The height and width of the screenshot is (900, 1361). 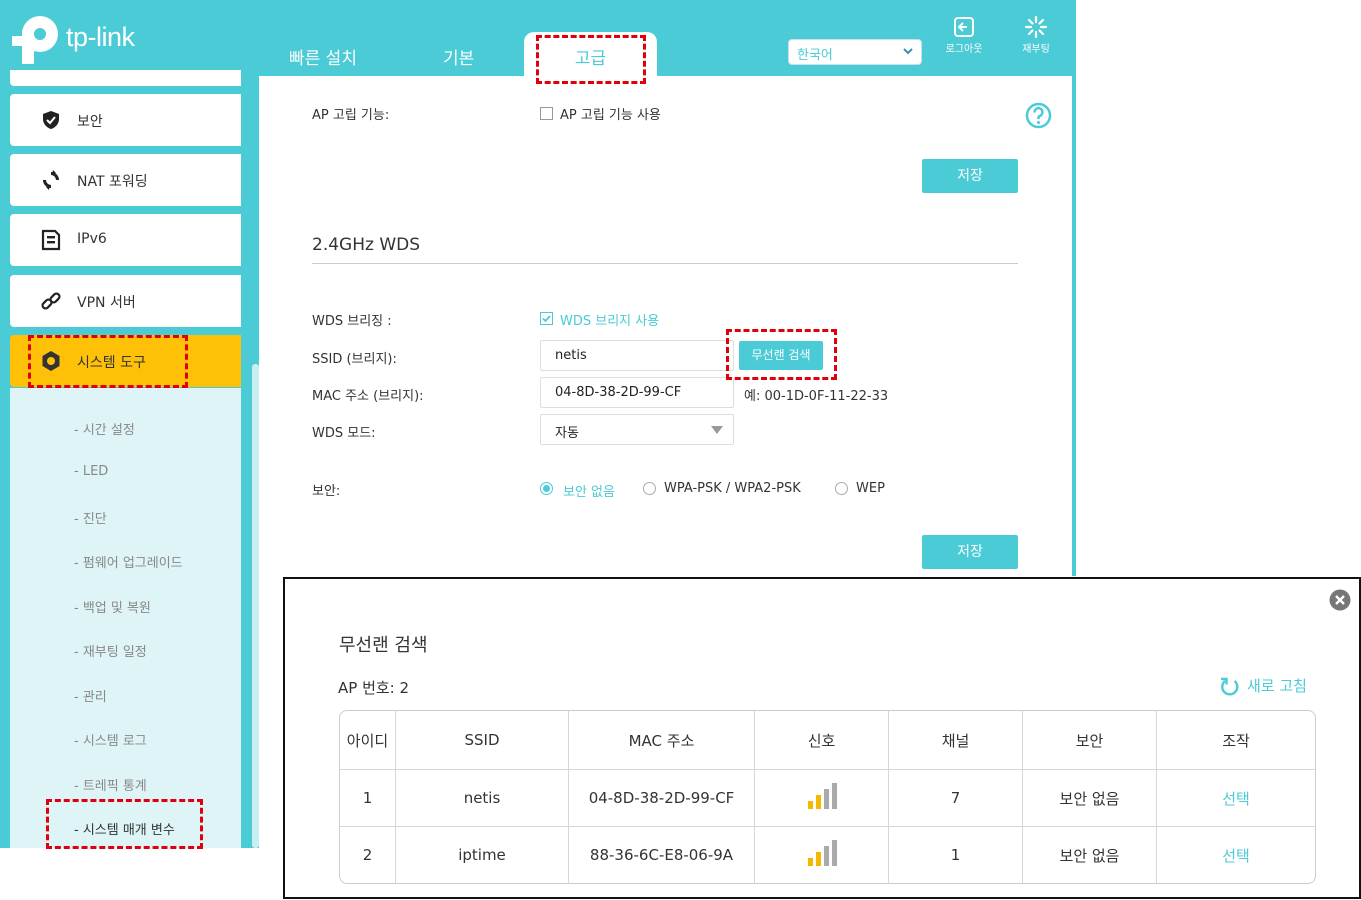 What do you see at coordinates (326, 491) in the screenshot?
I see `security-label: 보안:` at bounding box center [326, 491].